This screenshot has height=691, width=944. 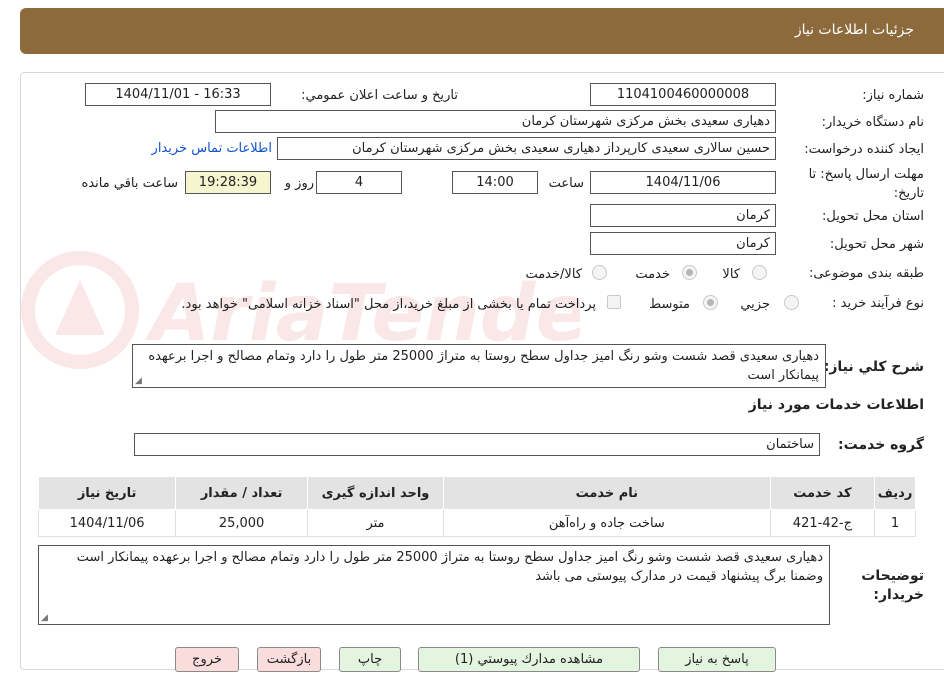 What do you see at coordinates (895, 523) in the screenshot?
I see `cell-row: 1` at bounding box center [895, 523].